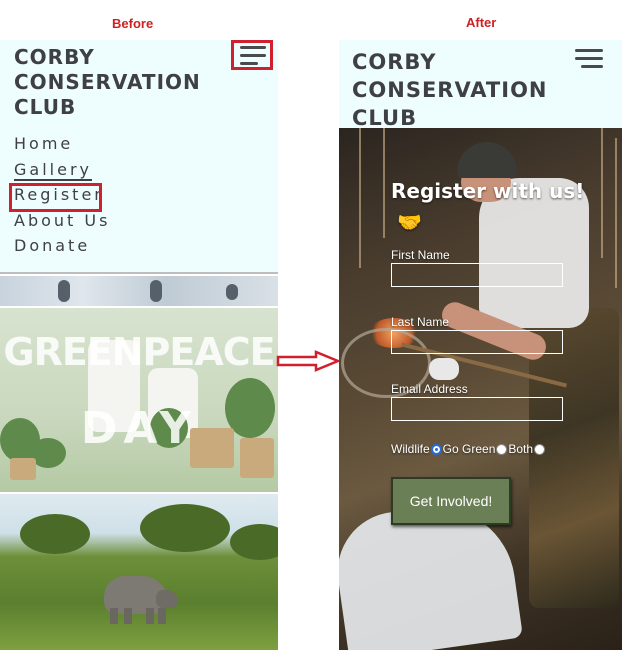  Describe the element at coordinates (139, 572) in the screenshot. I see `rhino-photo` at that location.